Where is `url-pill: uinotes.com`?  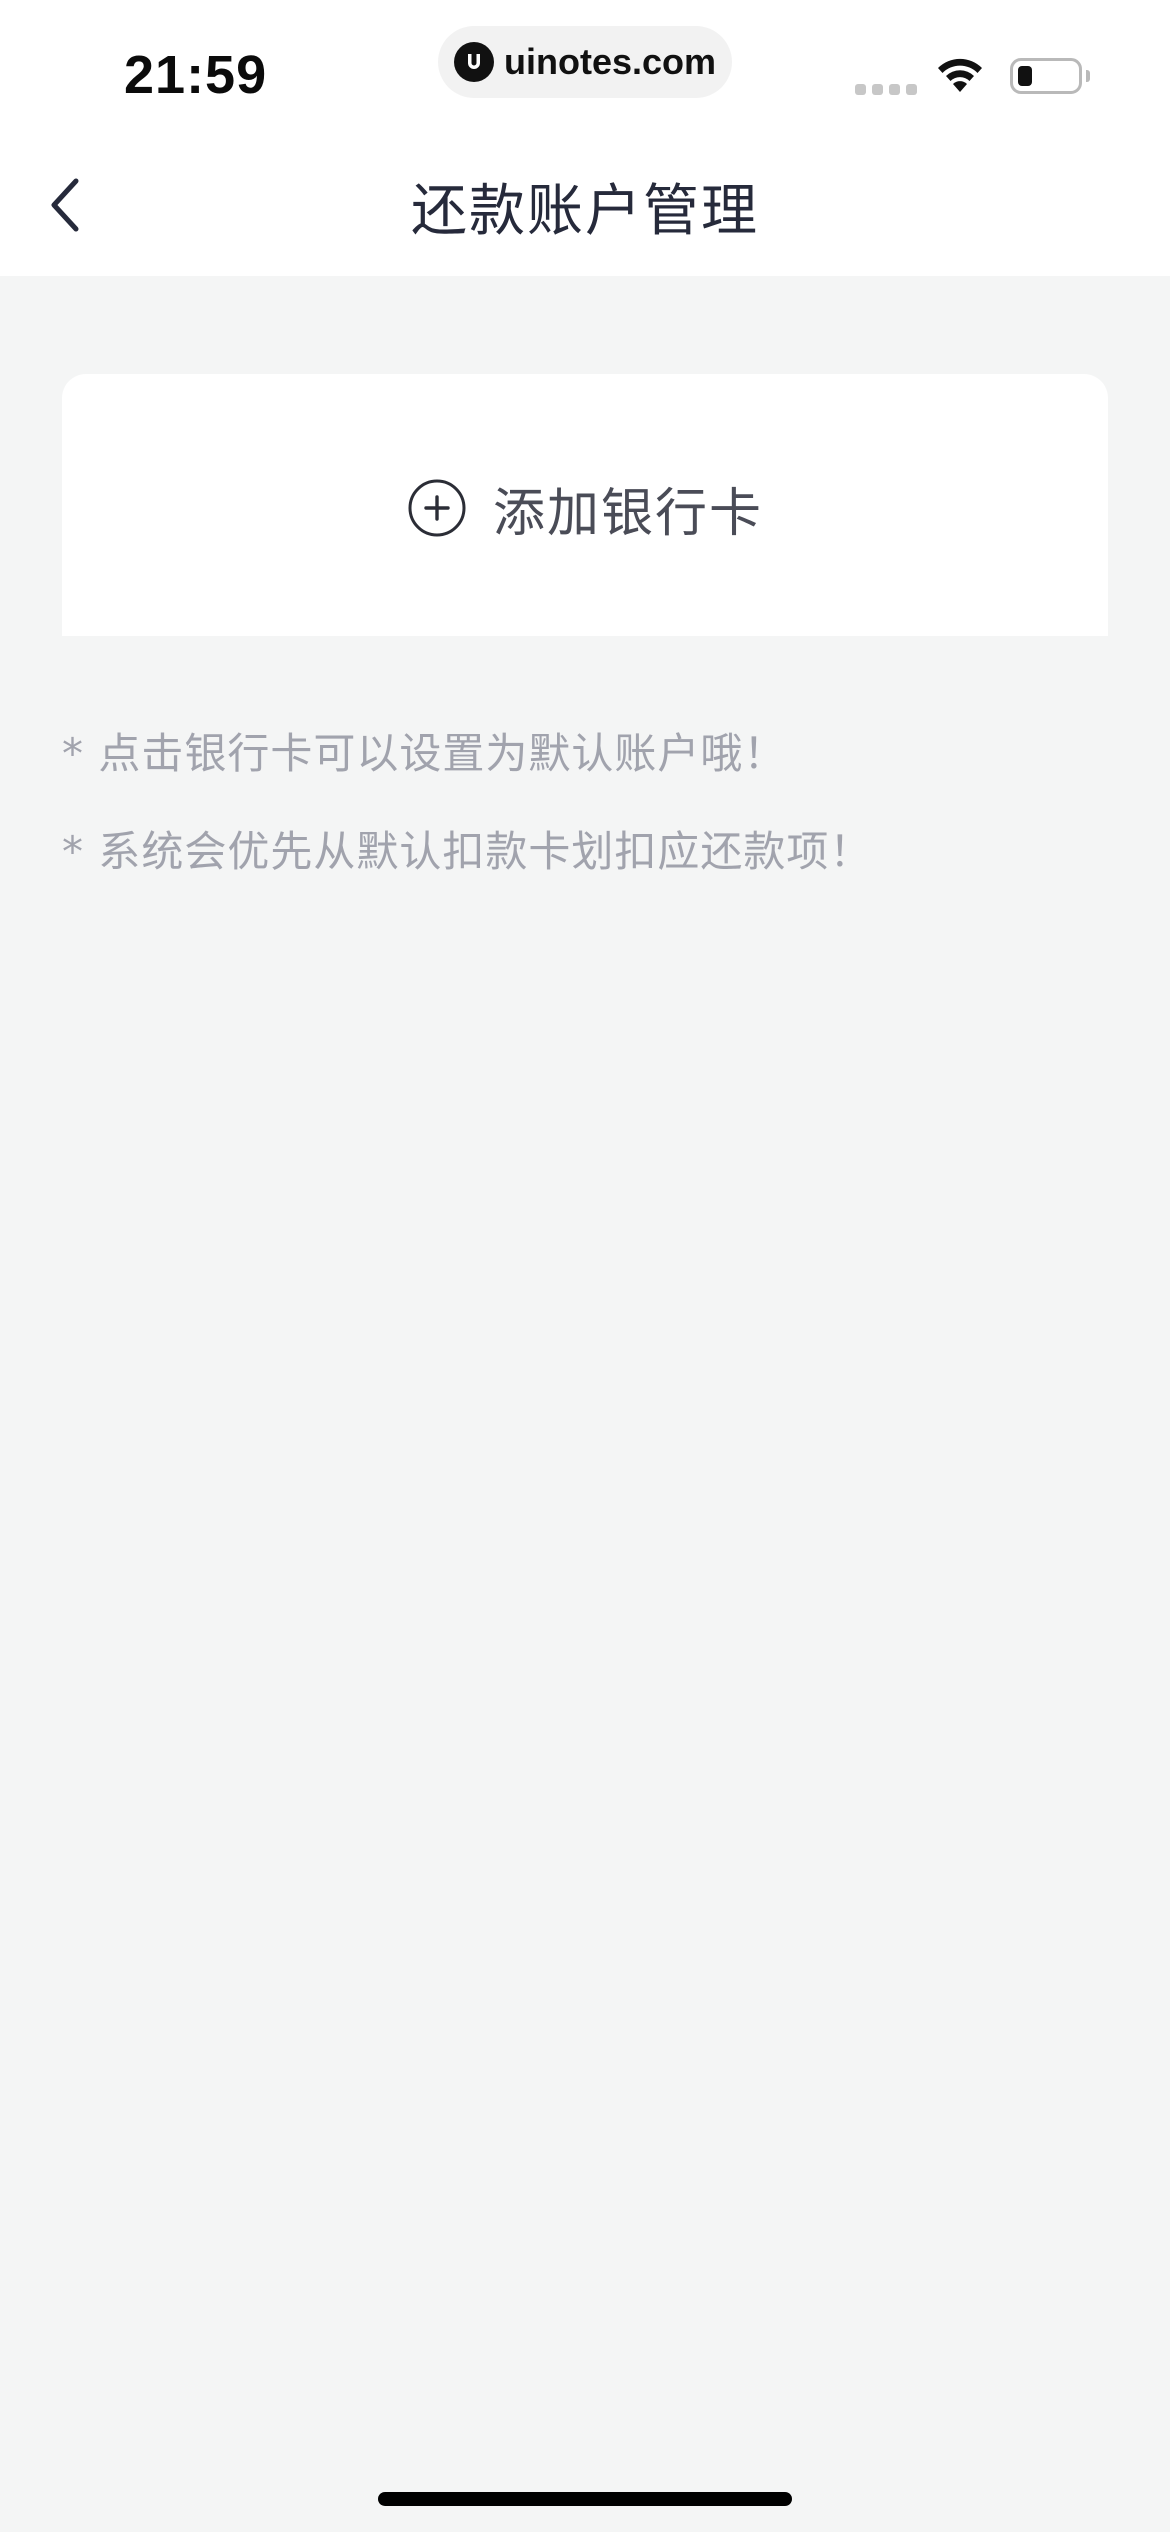 url-pill: uinotes.com is located at coordinates (585, 62).